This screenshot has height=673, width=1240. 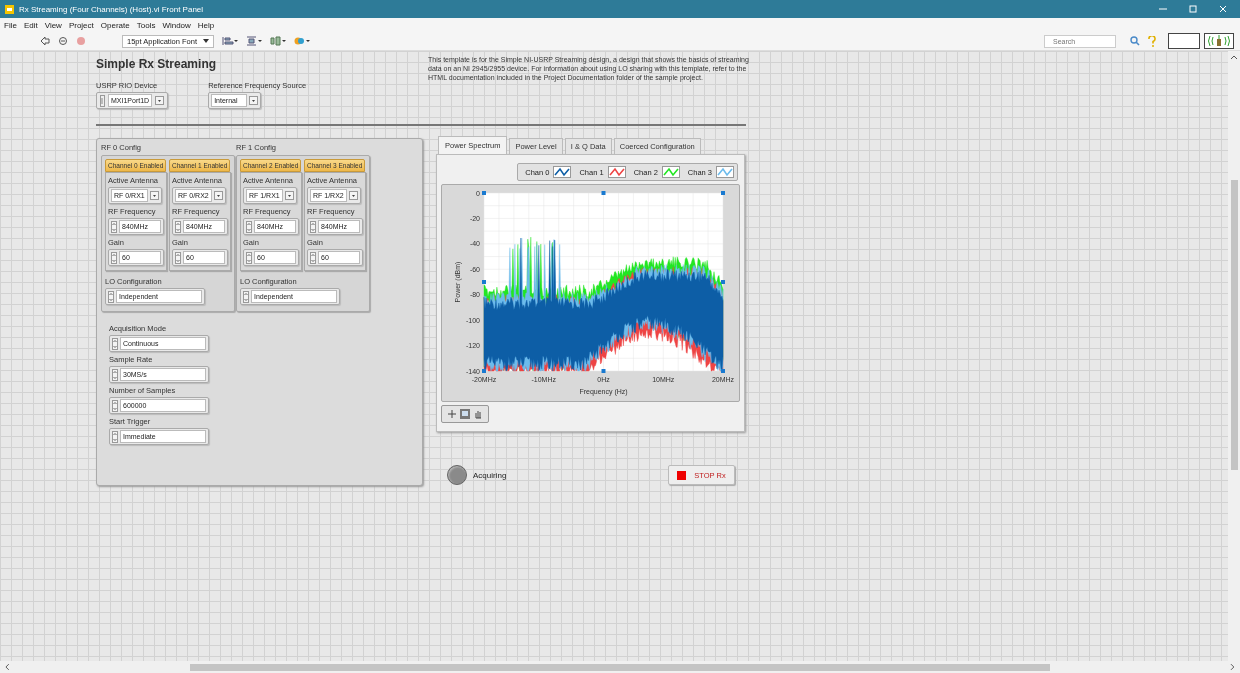 I want to click on menu-item: Edit, so click(x=30, y=25).